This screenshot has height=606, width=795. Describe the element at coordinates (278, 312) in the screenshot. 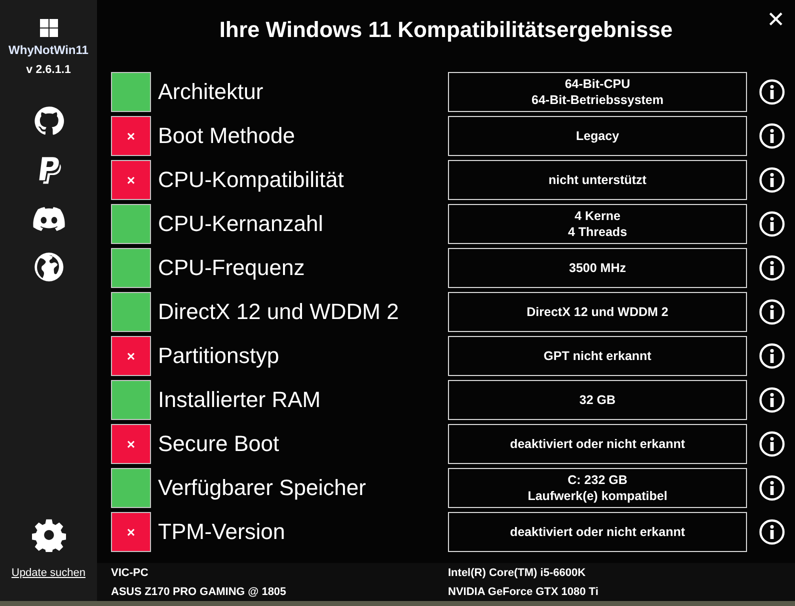

I see `check-label: DirectX 12 und WDDM 2` at that location.